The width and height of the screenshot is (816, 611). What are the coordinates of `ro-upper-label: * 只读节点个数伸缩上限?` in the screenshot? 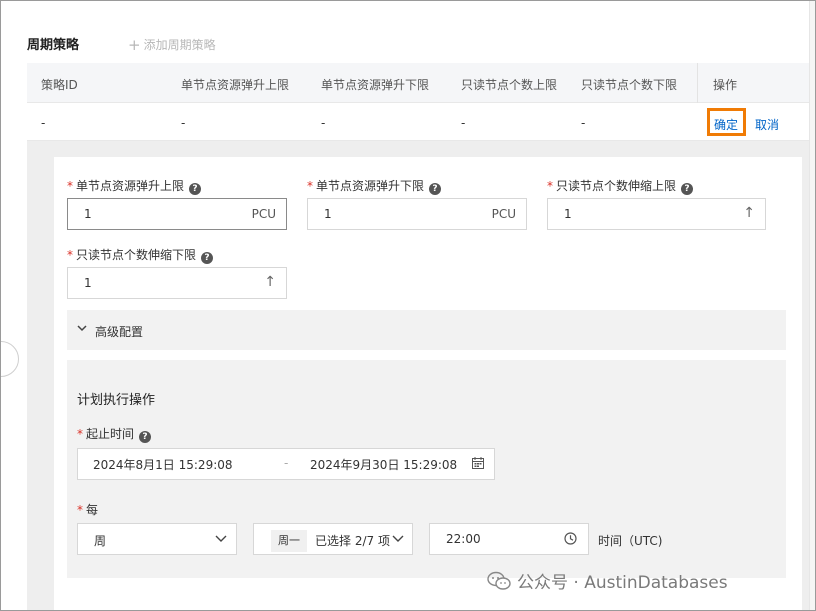 It's located at (620, 186).